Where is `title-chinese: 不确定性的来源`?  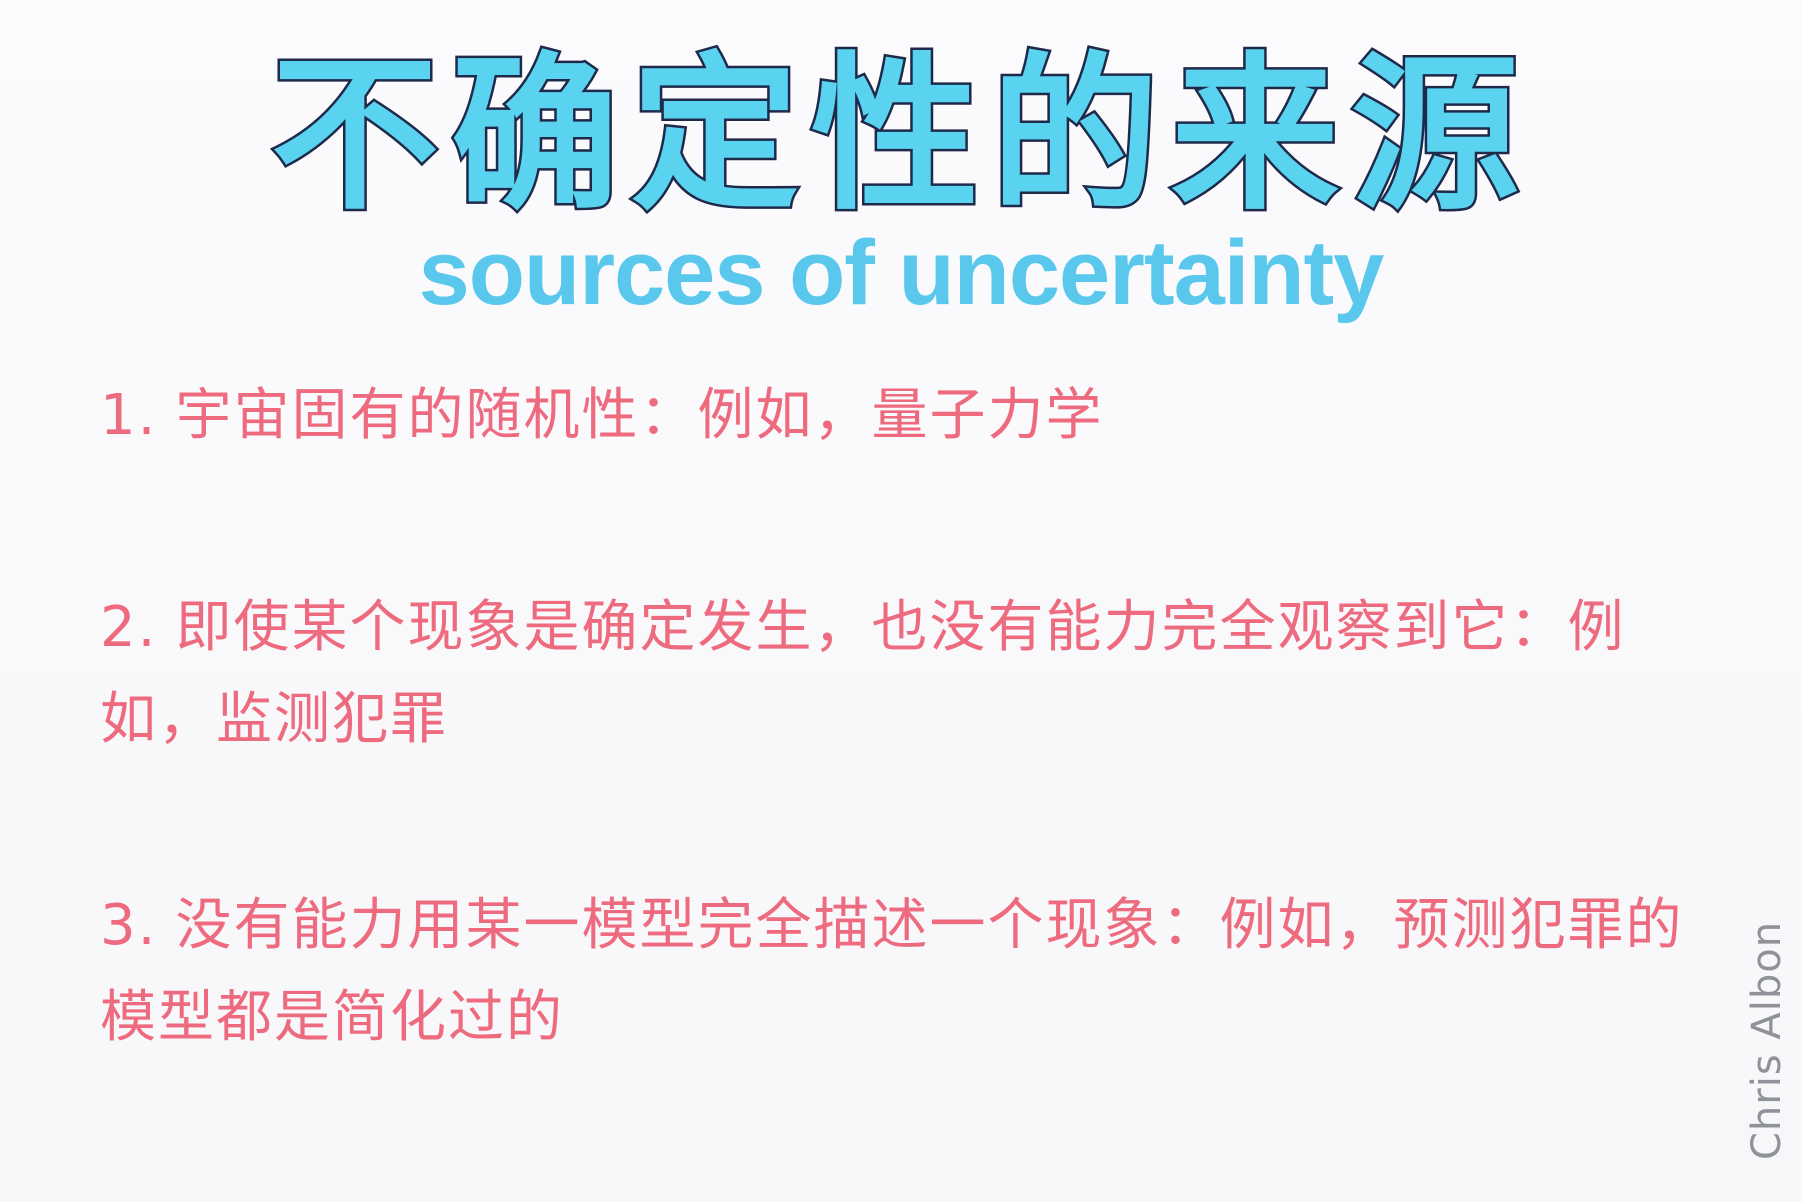
title-chinese: 不确定性的来源 is located at coordinates (900, 135).